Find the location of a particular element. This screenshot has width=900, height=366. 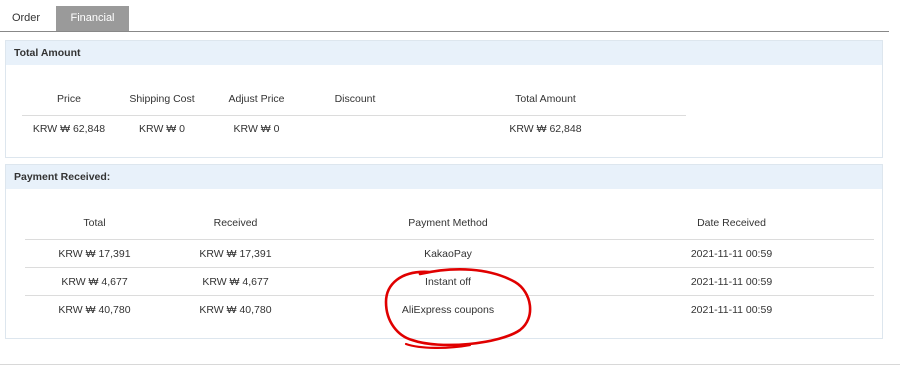

tab-divider is located at coordinates (444, 31).